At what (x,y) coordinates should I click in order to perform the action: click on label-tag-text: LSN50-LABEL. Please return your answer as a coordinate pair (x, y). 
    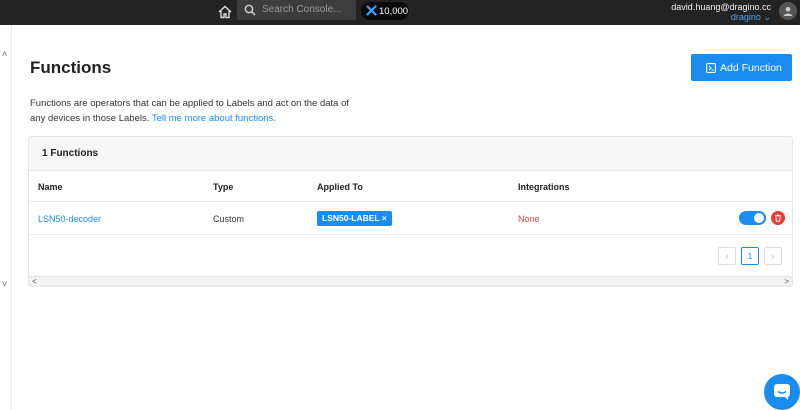
    Looking at the image, I should click on (351, 218).